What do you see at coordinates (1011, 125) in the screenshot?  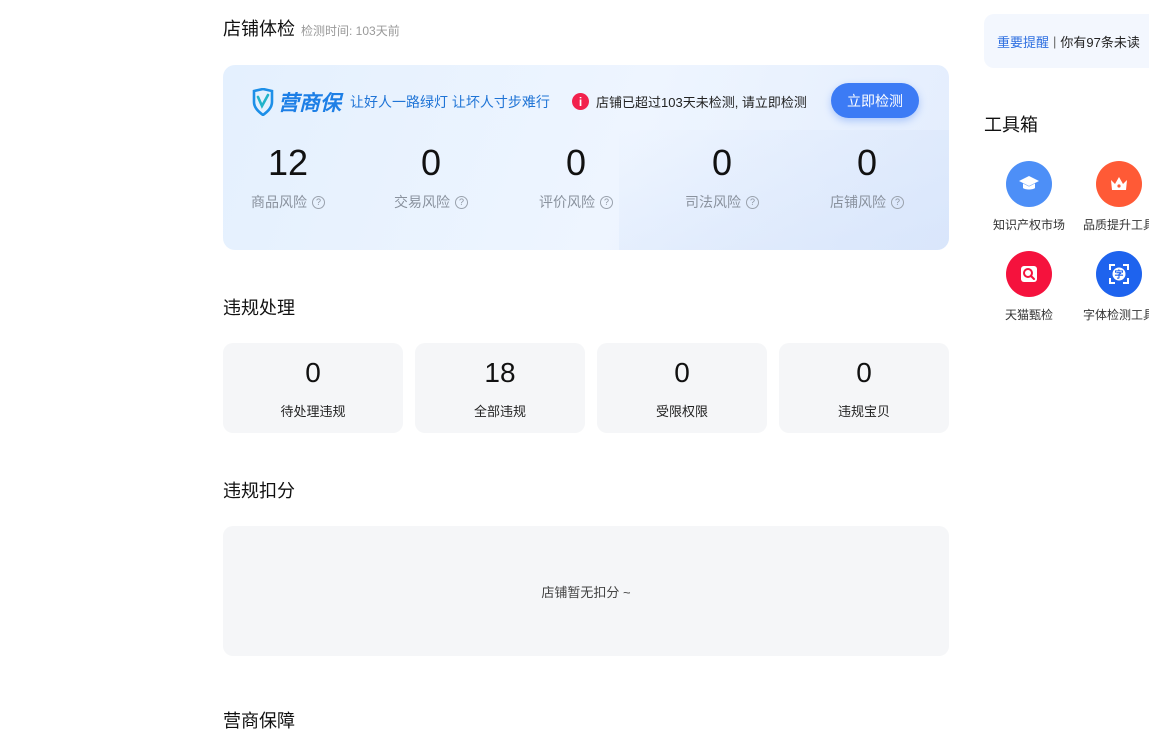 I see `toolbox-title: 工具箱` at bounding box center [1011, 125].